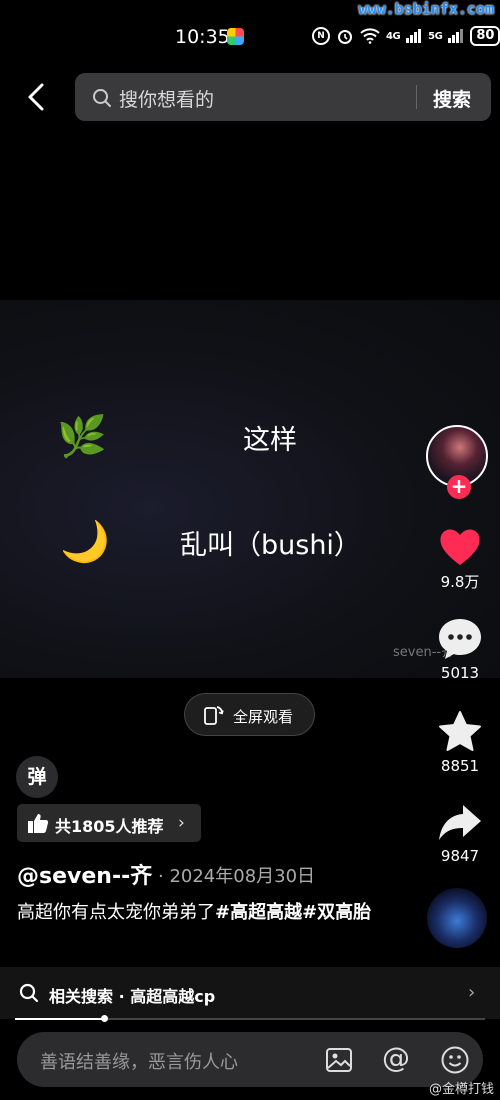 This screenshot has width=500, height=1100. Describe the element at coordinates (426, 9) in the screenshot. I see `site-watermark: www.bsbinfx.com` at that location.